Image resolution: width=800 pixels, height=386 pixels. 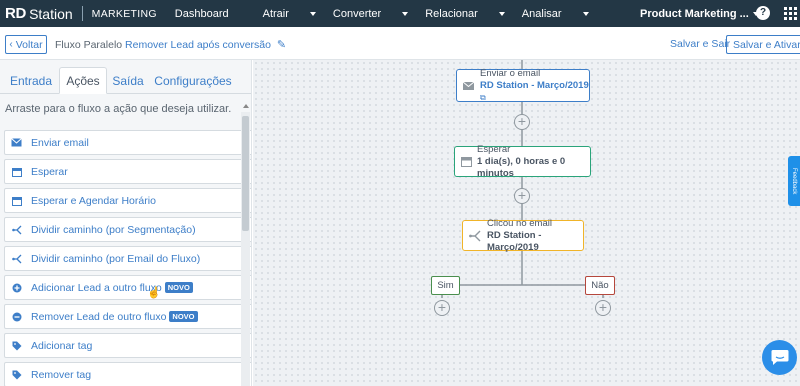 I want to click on action-label: Remover tag, so click(x=61, y=374).